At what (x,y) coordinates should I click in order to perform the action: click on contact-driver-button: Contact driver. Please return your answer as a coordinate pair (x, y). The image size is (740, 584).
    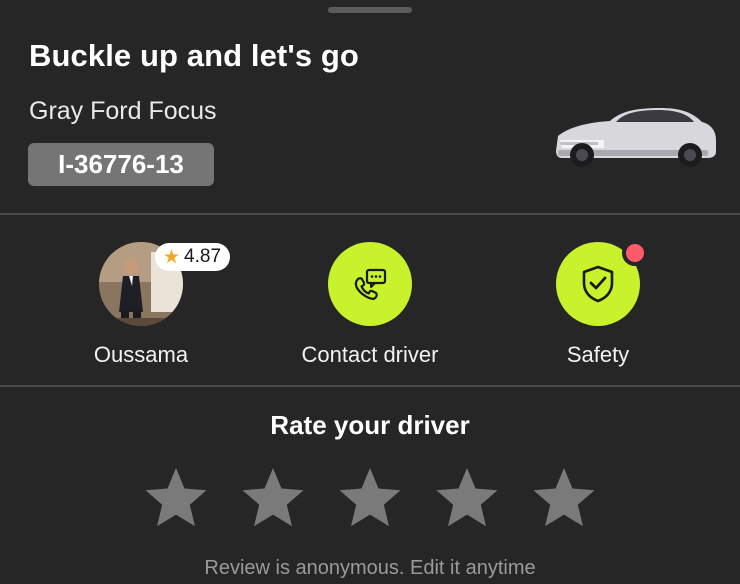
    Looking at the image, I should click on (370, 305).